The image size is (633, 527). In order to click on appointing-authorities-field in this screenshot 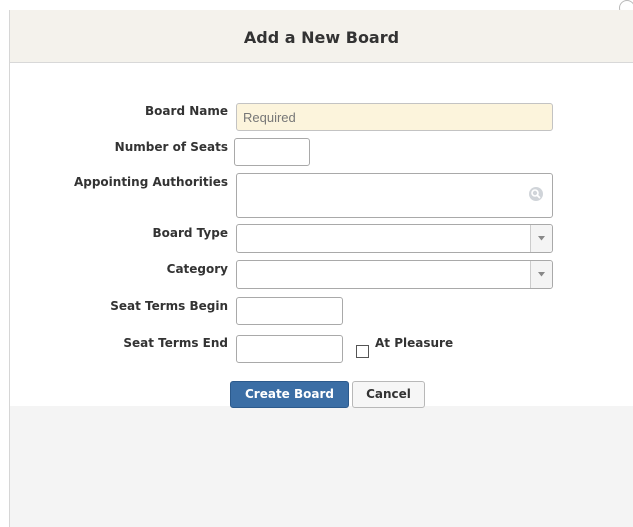, I will do `click(394, 195)`.